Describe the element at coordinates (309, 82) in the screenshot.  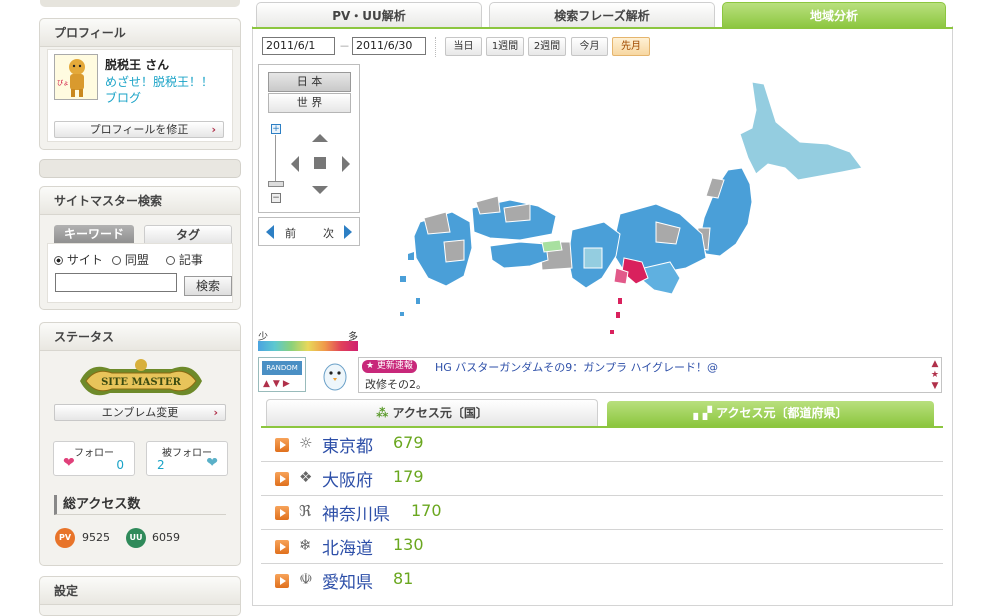
I see `region-japan-button: 日 本` at that location.